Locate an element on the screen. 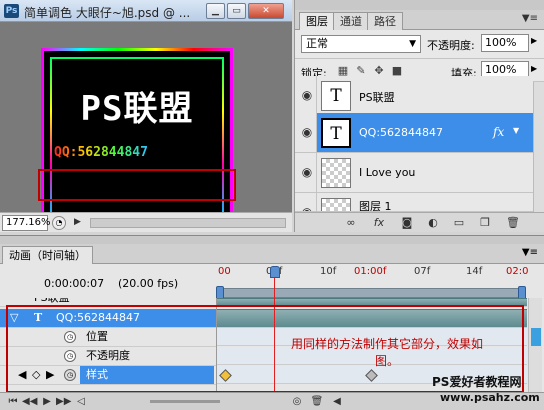  ruler-tick: 01:00f is located at coordinates (370, 271).